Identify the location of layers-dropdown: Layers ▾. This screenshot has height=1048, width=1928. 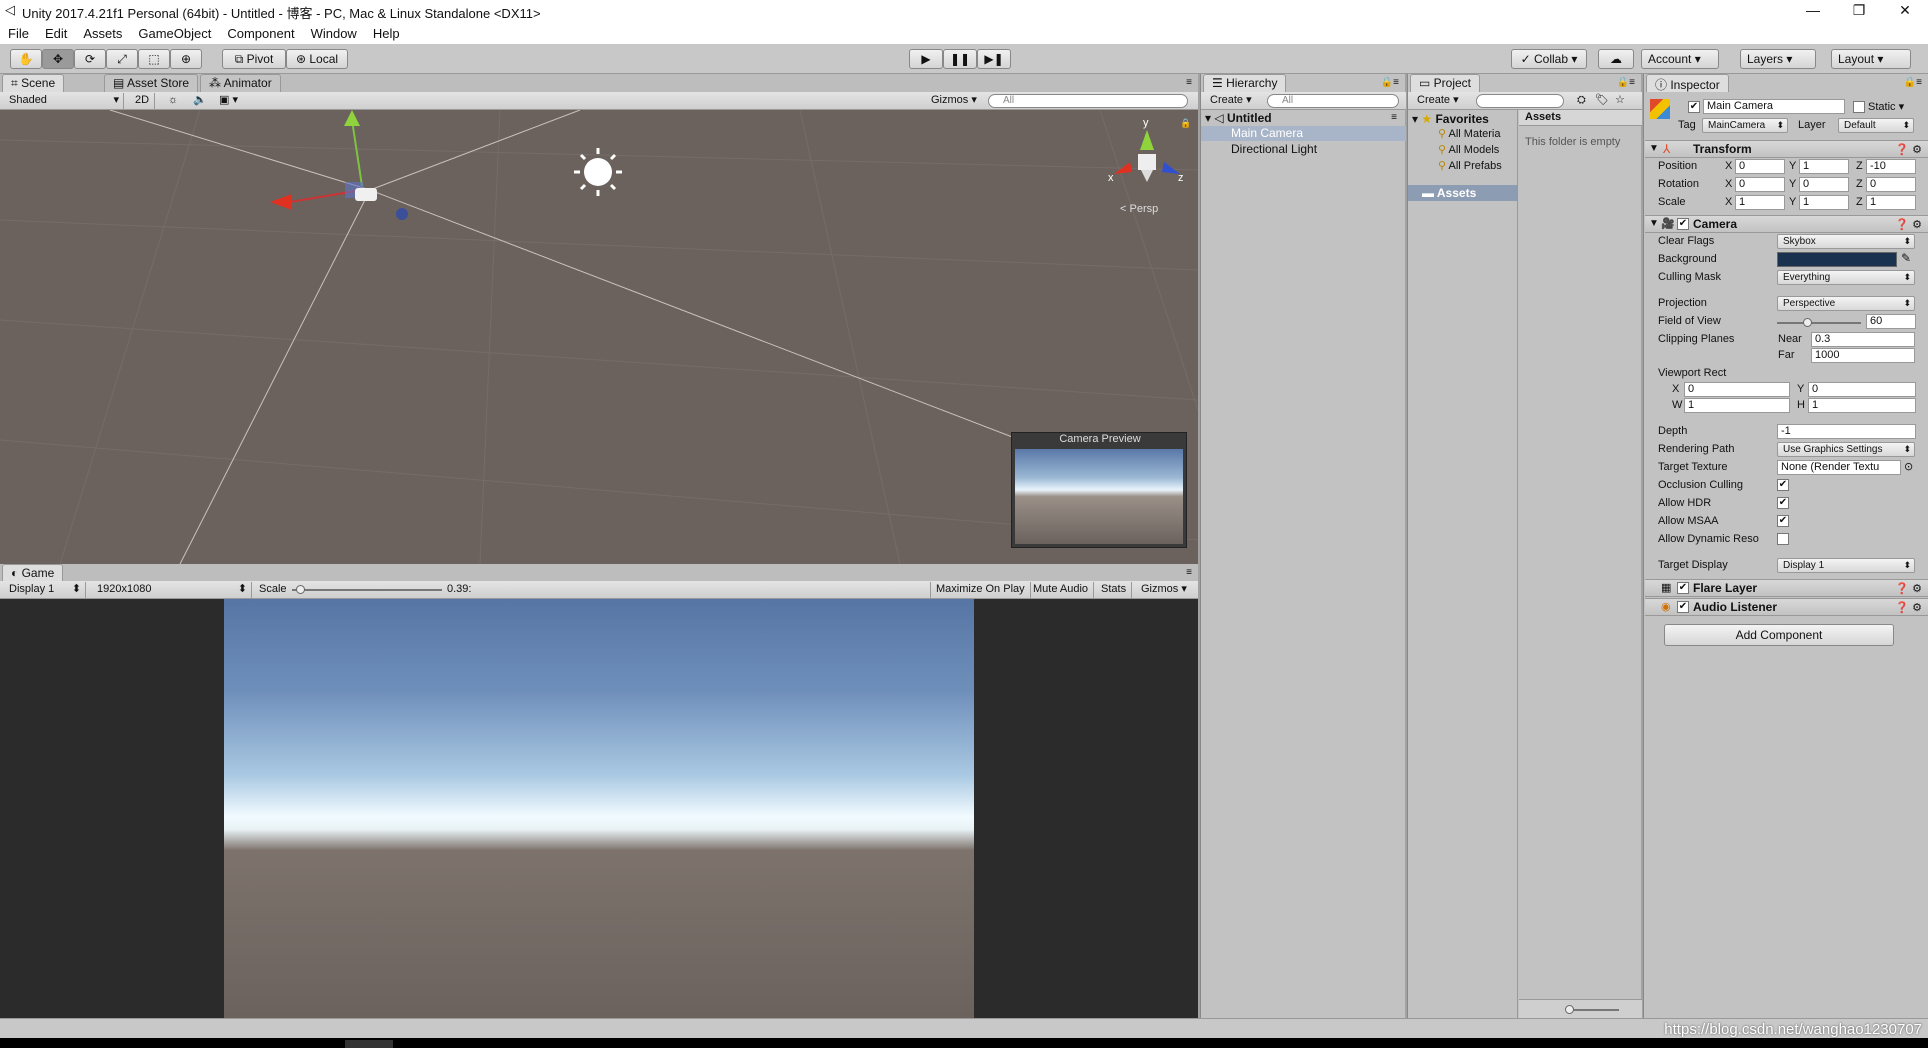
(1778, 59).